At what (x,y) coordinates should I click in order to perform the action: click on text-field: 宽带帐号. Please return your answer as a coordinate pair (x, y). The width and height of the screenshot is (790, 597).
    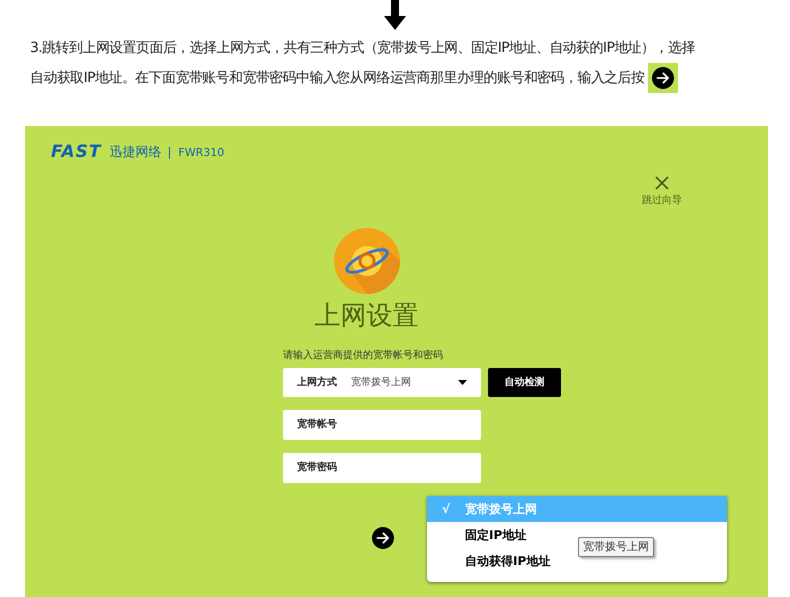
    Looking at the image, I should click on (382, 425).